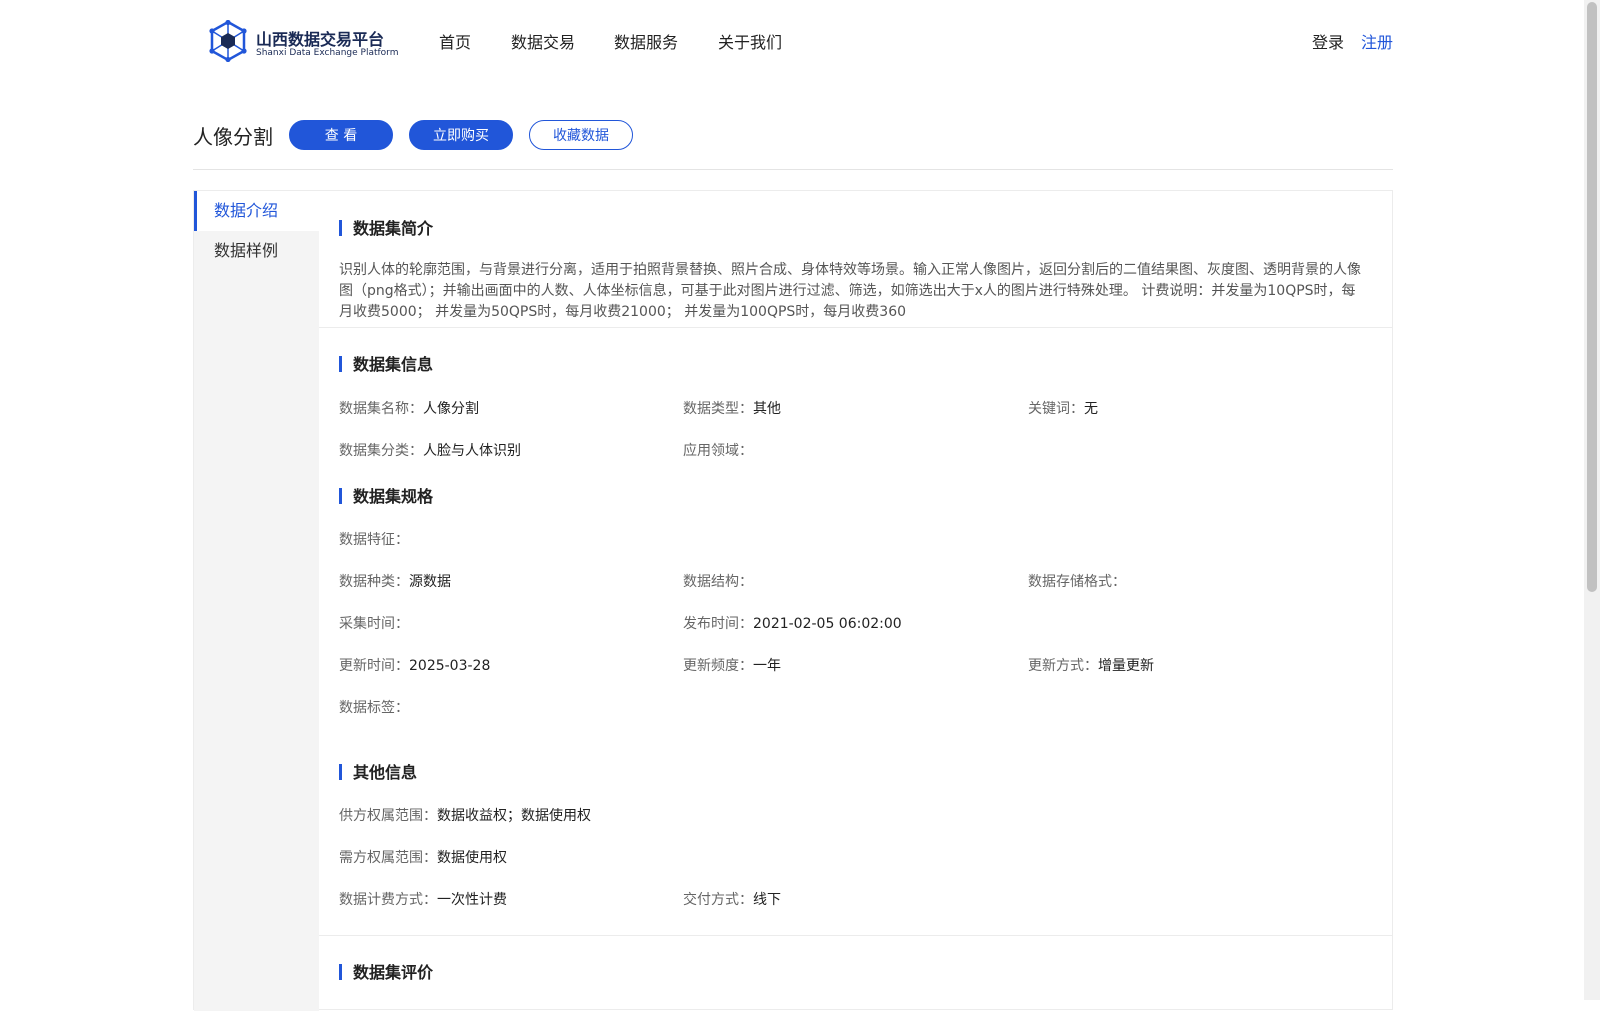 The height and width of the screenshot is (1011, 1600). I want to click on field-data-structure: 数据结构：, so click(718, 581).